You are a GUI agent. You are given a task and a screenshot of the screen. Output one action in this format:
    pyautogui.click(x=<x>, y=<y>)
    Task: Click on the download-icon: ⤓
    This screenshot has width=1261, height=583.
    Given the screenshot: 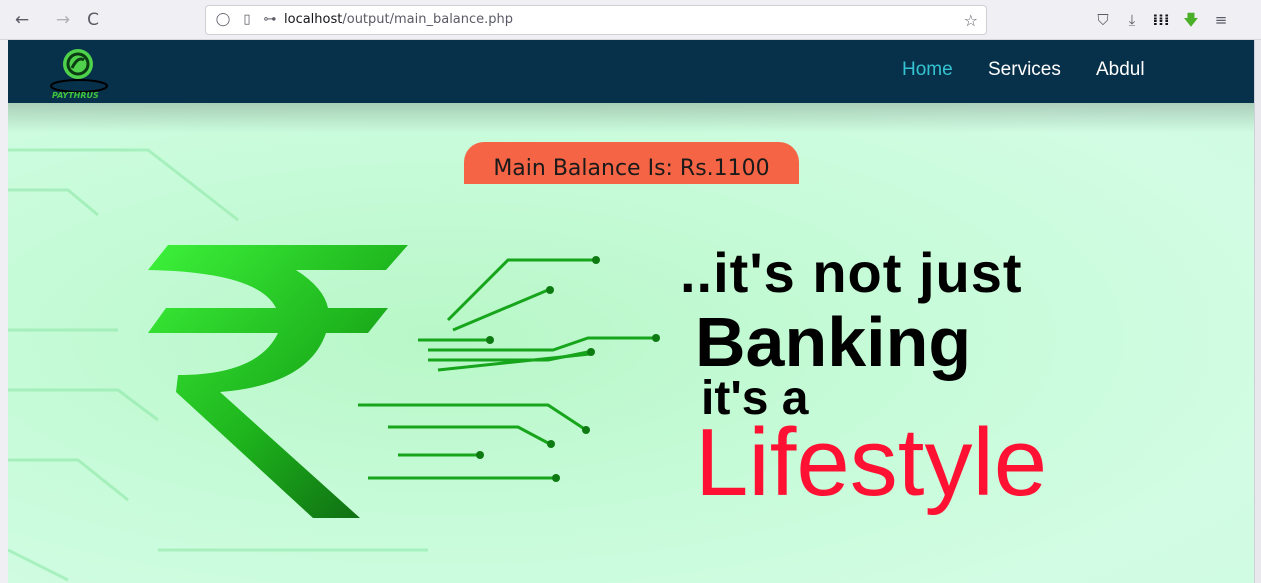 What is the action you would take?
    pyautogui.click(x=1132, y=20)
    